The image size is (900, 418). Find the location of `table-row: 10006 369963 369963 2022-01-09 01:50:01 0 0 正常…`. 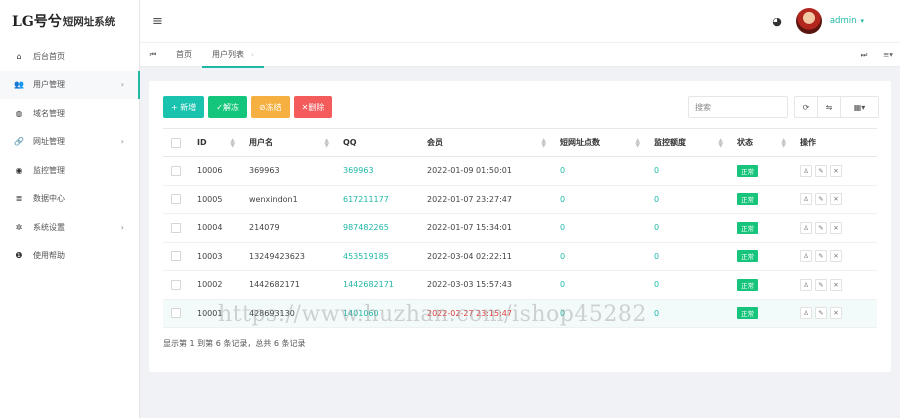

table-row: 10006 369963 369963 2022-01-09 01:50:01 0 0 正常… is located at coordinates (520, 171).